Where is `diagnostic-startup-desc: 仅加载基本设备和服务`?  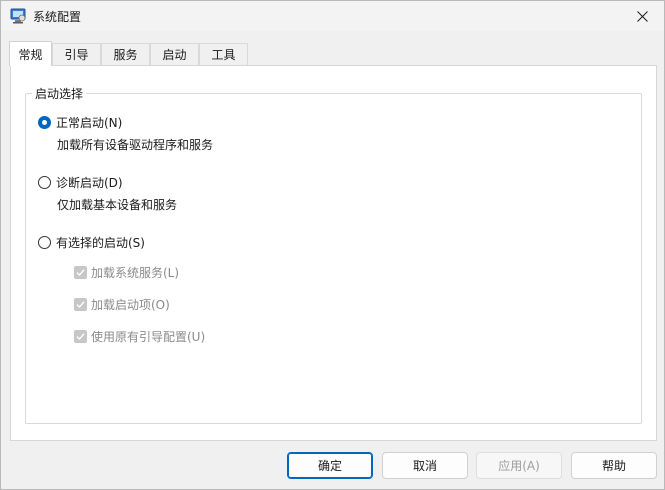 diagnostic-startup-desc: 仅加载基本设备和服务 is located at coordinates (117, 205).